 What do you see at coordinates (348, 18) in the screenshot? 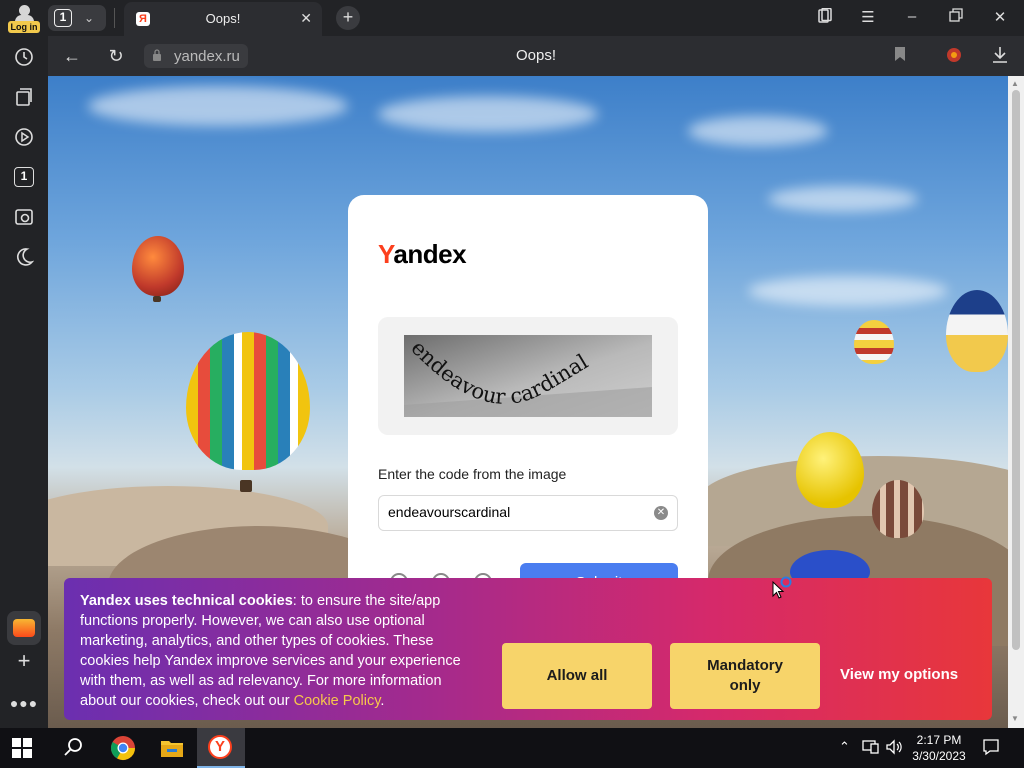
I see `new-tab-button: +` at bounding box center [348, 18].